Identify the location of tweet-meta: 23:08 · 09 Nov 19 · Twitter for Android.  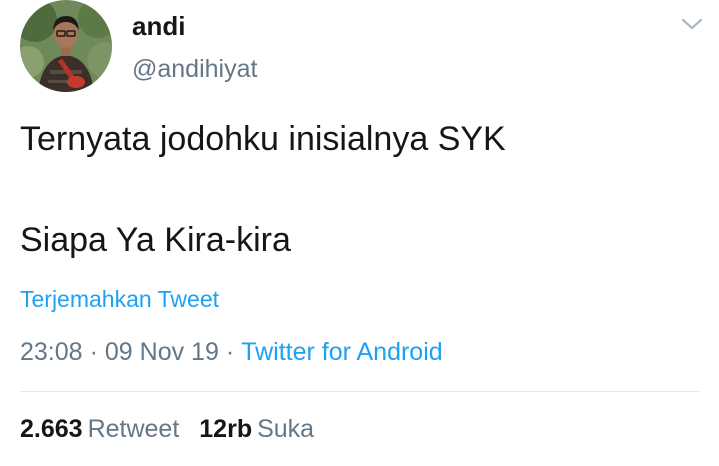
(231, 352).